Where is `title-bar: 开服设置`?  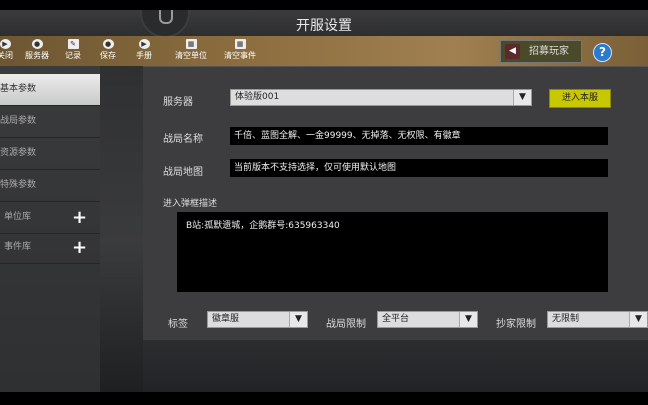 title-bar: 开服设置 is located at coordinates (324, 21).